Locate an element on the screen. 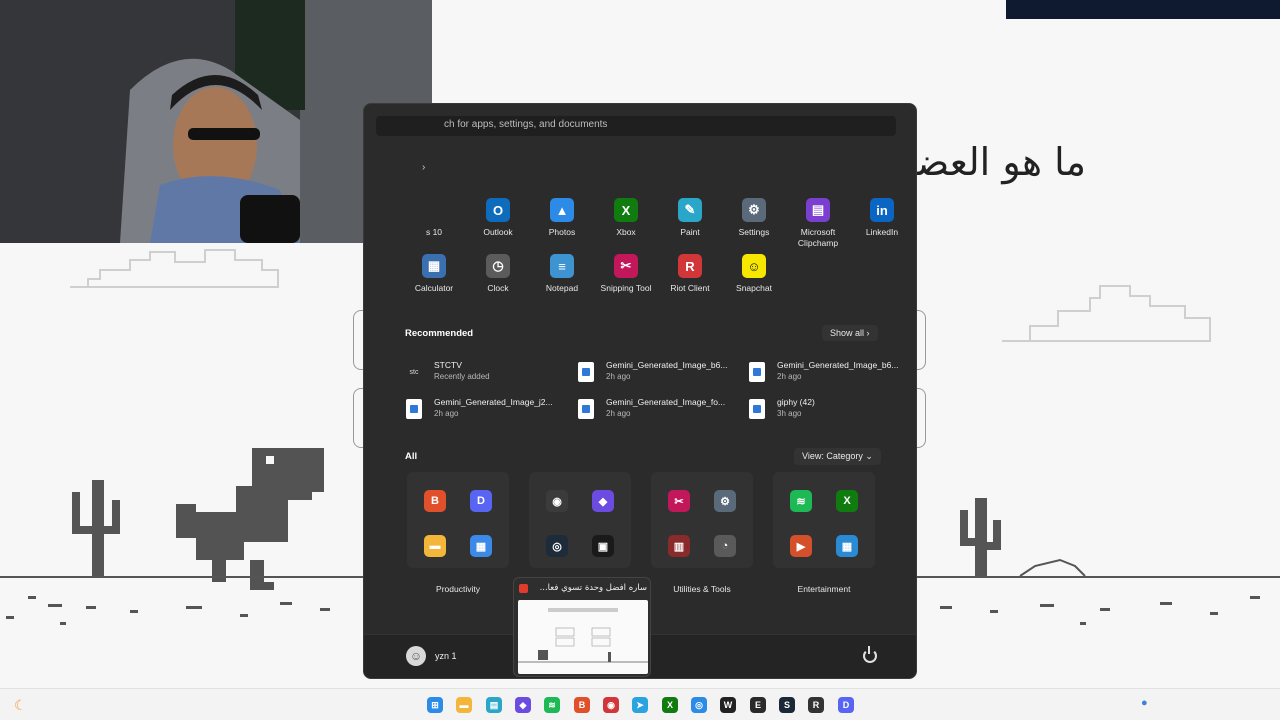 This screenshot has height=720, width=1280. pinned-app-outlook: O Outlook is located at coordinates (498, 218).